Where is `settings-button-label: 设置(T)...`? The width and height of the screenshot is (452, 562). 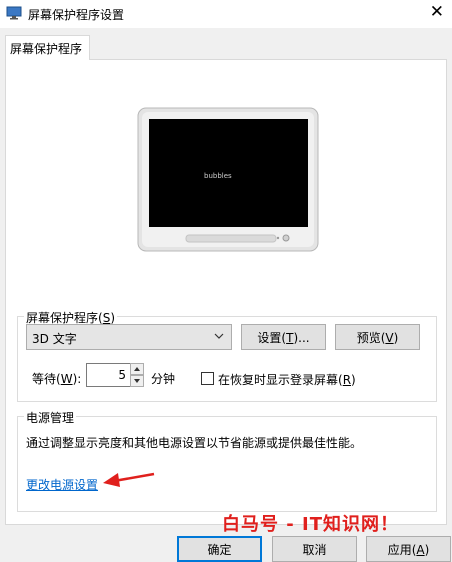 settings-button-label: 设置(T)... is located at coordinates (283, 337).